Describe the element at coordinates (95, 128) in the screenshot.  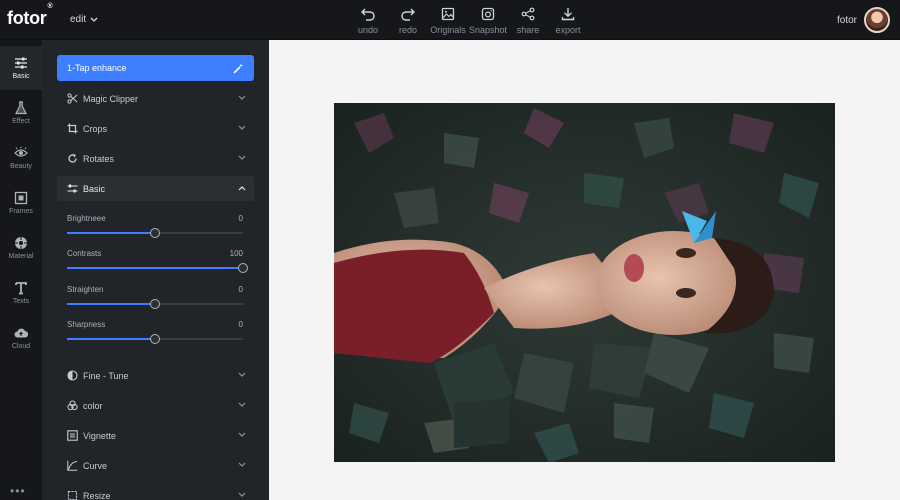
I see `section-label: Crops` at that location.